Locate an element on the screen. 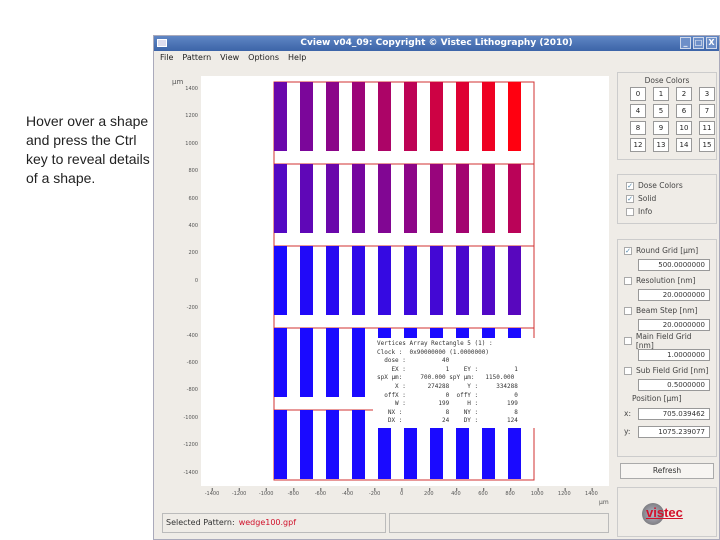  y-tick-label: 400 is located at coordinates (193, 226).